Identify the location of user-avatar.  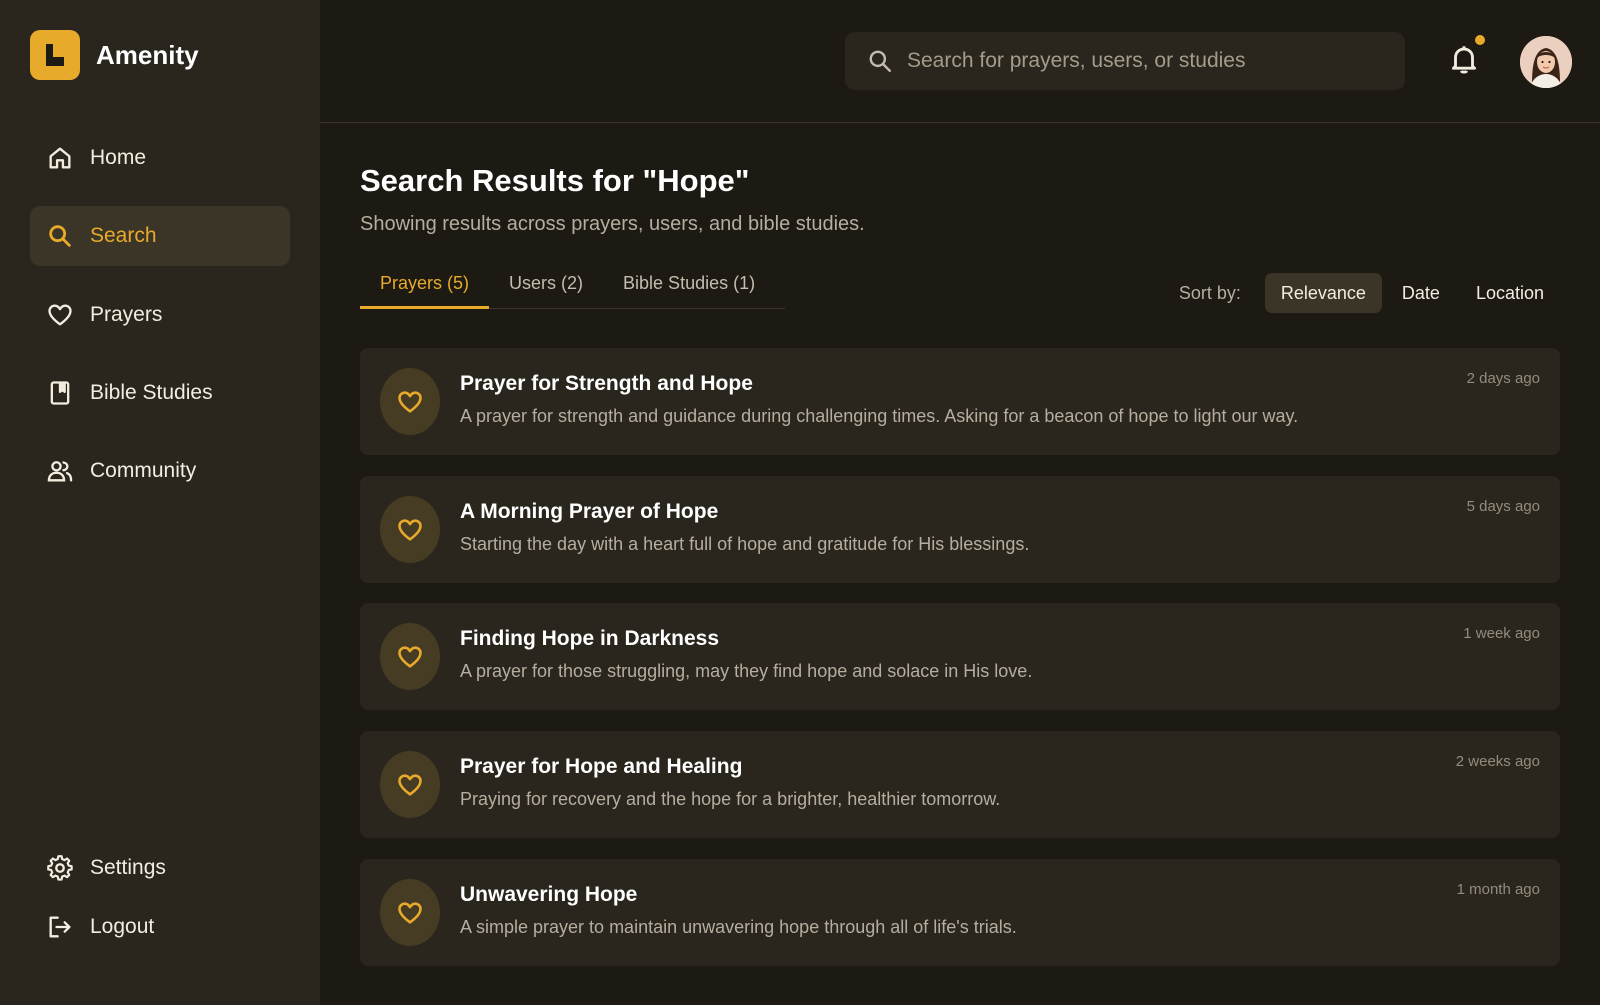
(1546, 62).